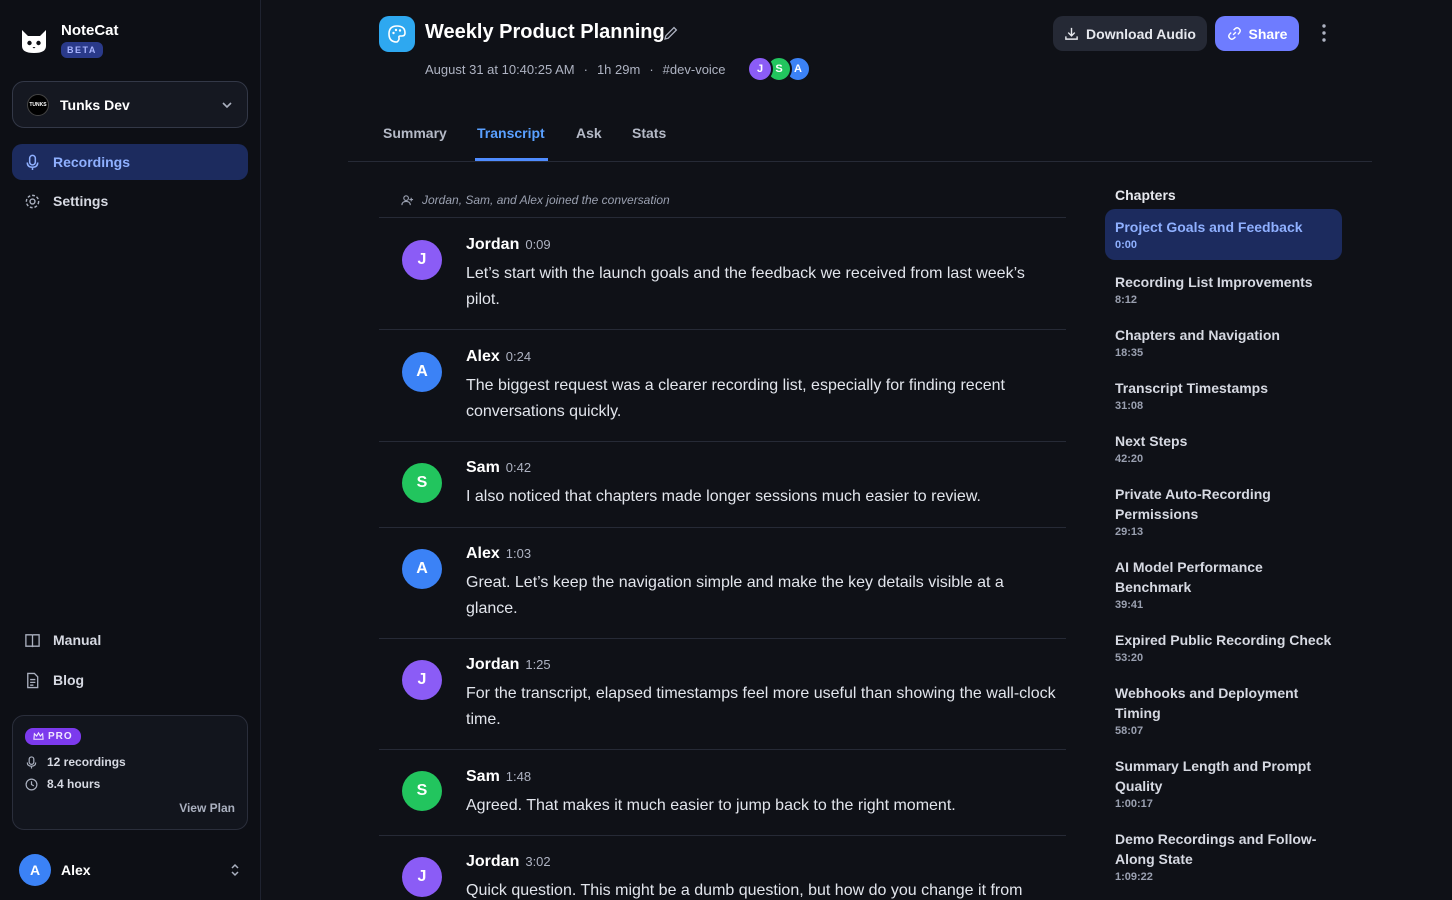  Describe the element at coordinates (1134, 804) in the screenshot. I see `chapter-timestamp: 1:00:17` at that location.